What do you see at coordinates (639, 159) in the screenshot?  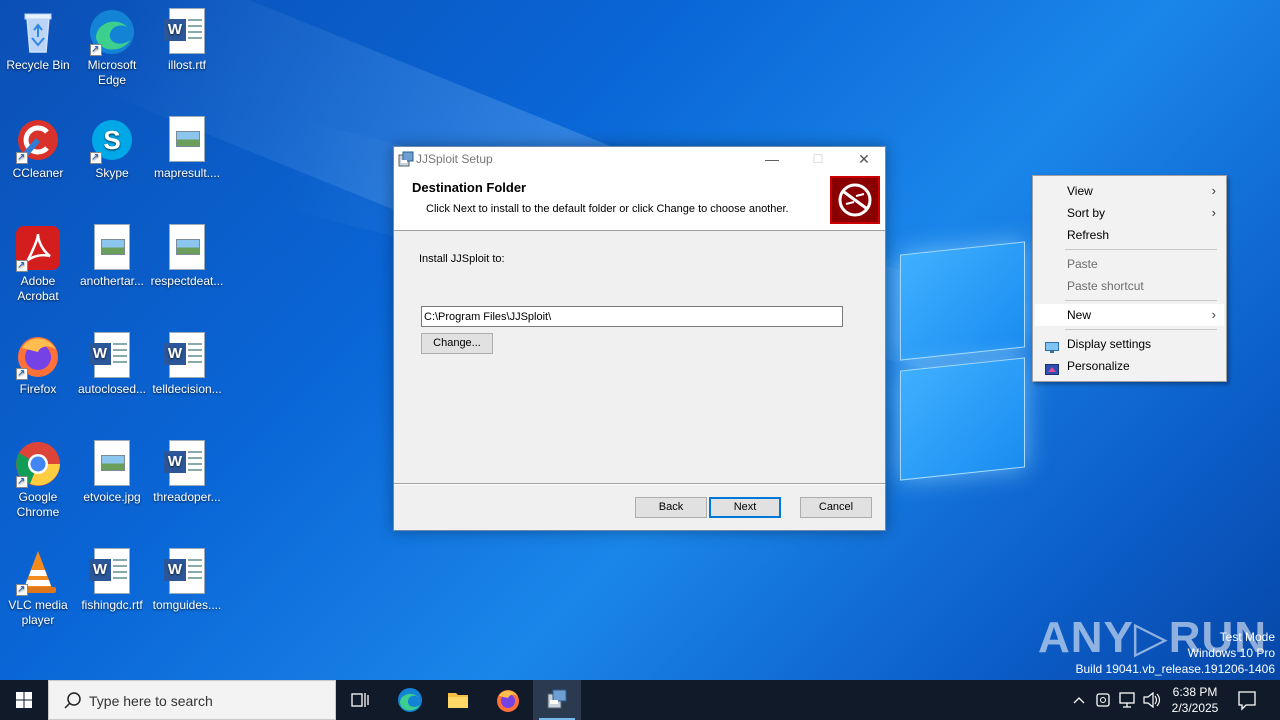 I see `dialog-titlebar: JJSploit Setup — ☐ ✕` at bounding box center [639, 159].